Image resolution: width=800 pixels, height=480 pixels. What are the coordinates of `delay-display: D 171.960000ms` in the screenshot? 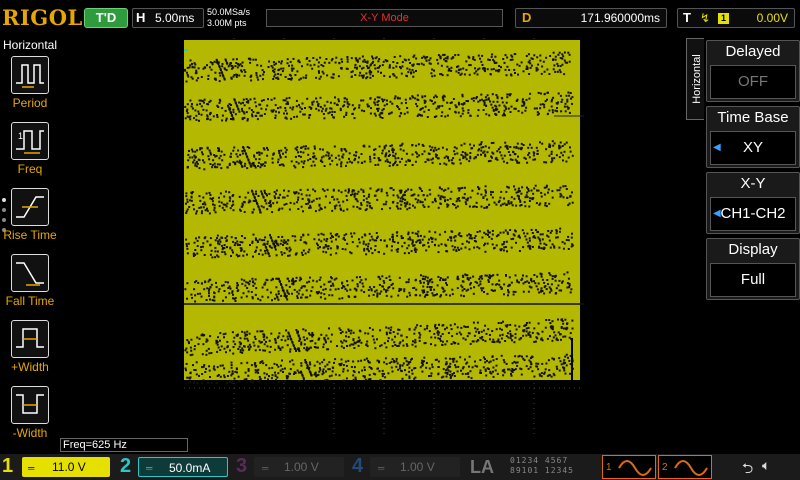 It's located at (591, 18).